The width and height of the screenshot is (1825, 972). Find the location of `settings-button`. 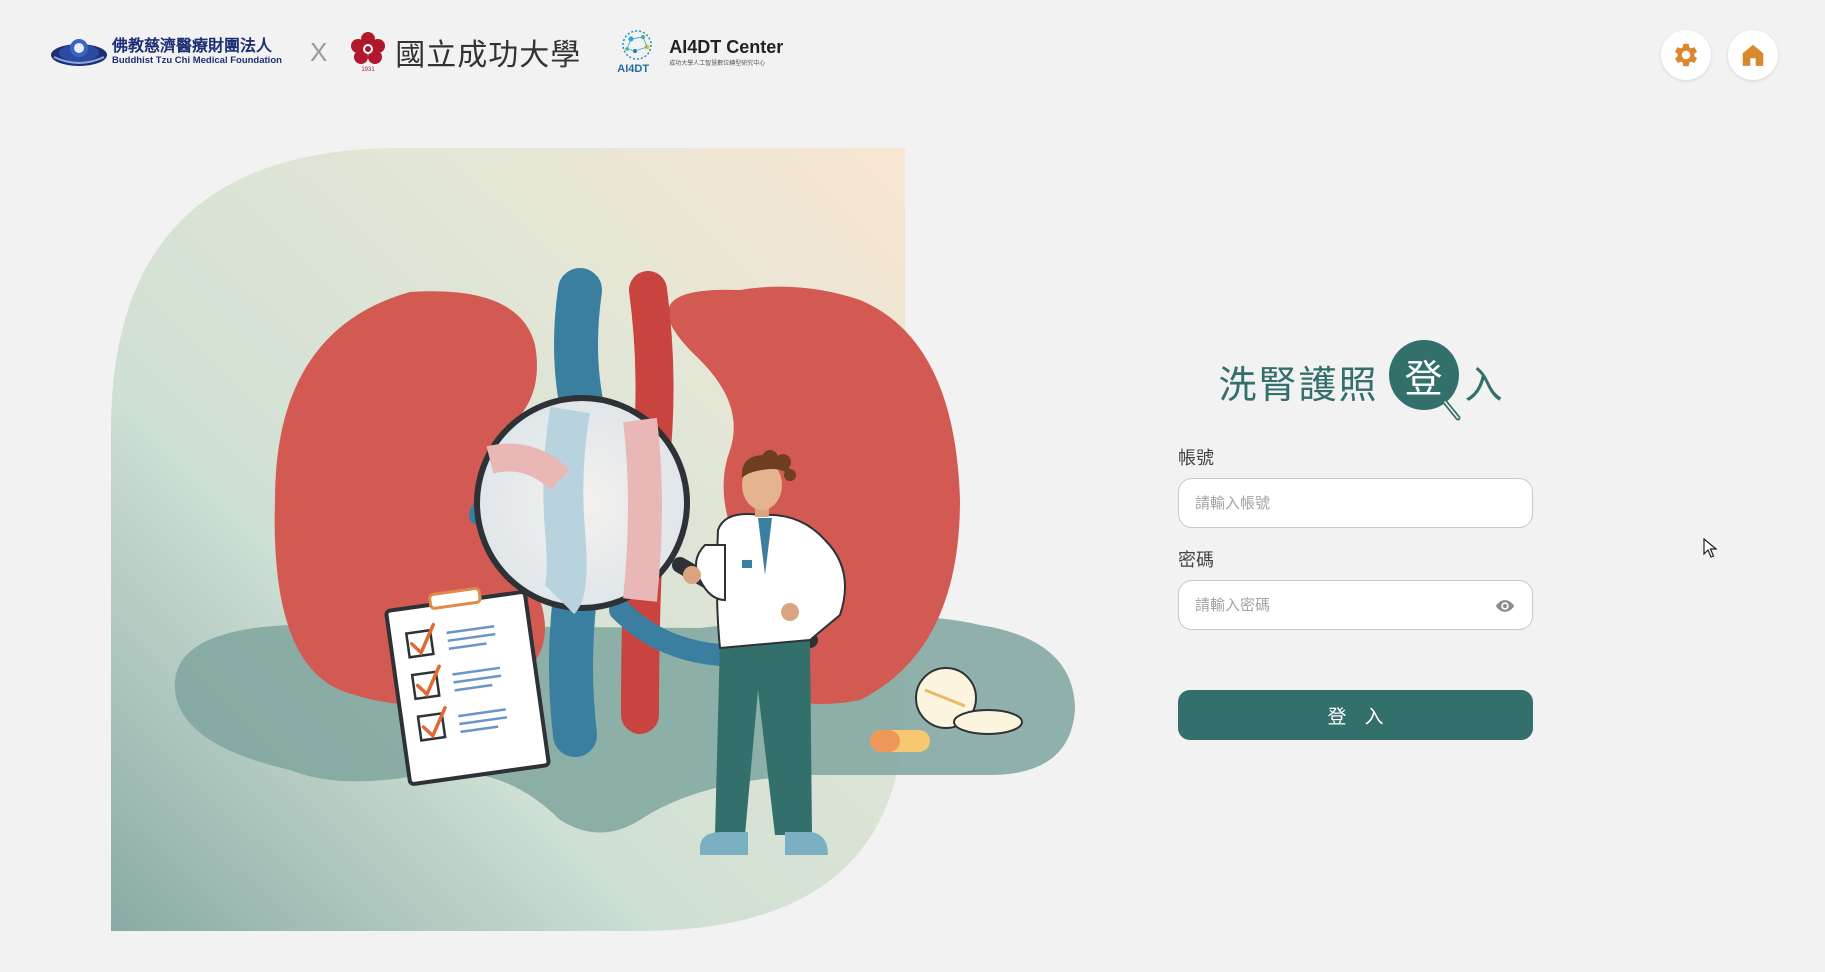

settings-button is located at coordinates (1686, 55).